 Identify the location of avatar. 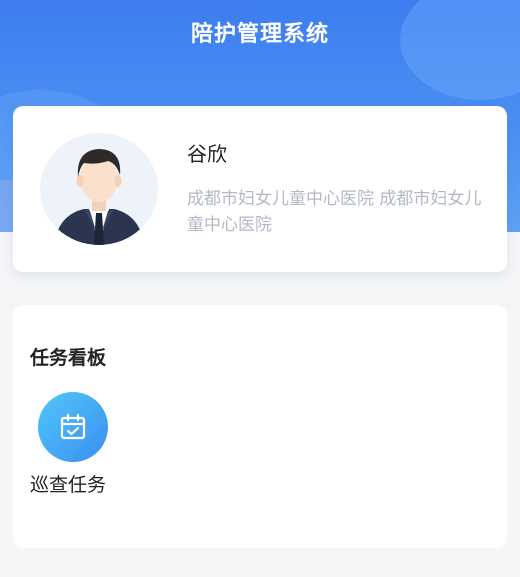
(99, 189).